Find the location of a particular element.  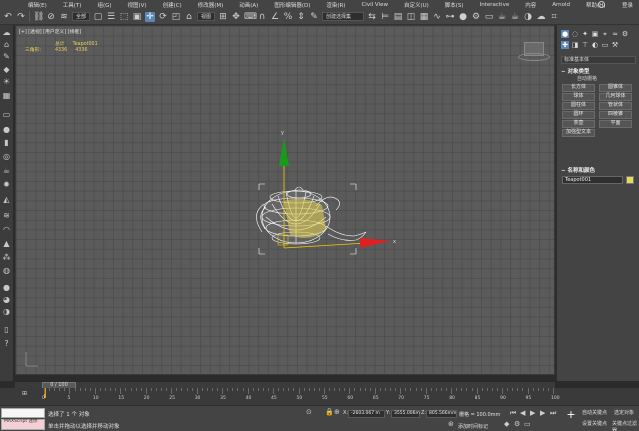

toggle-scene-explorer-icon: ▤ is located at coordinates (398, 17).